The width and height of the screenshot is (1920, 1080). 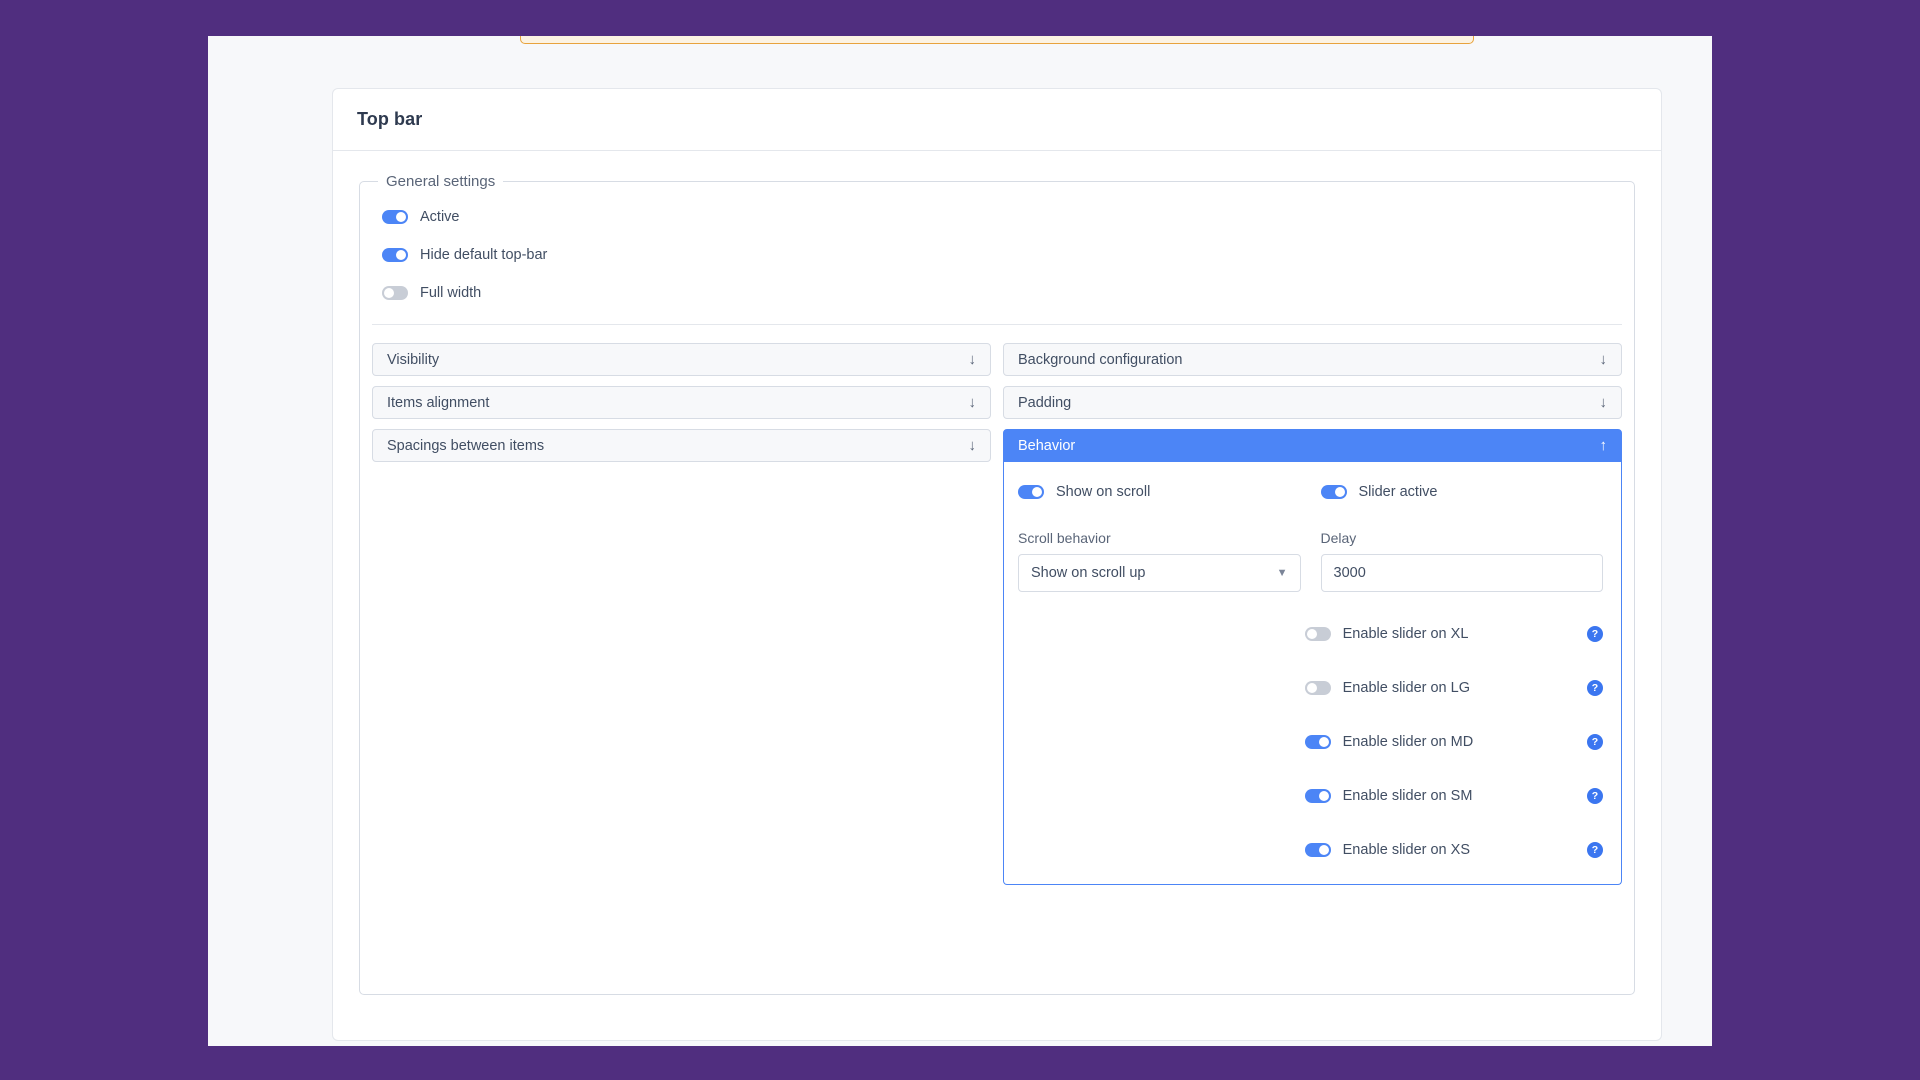 What do you see at coordinates (1406, 850) in the screenshot?
I see `toggle-enable-slider-xs-label: Enable slider on XS` at bounding box center [1406, 850].